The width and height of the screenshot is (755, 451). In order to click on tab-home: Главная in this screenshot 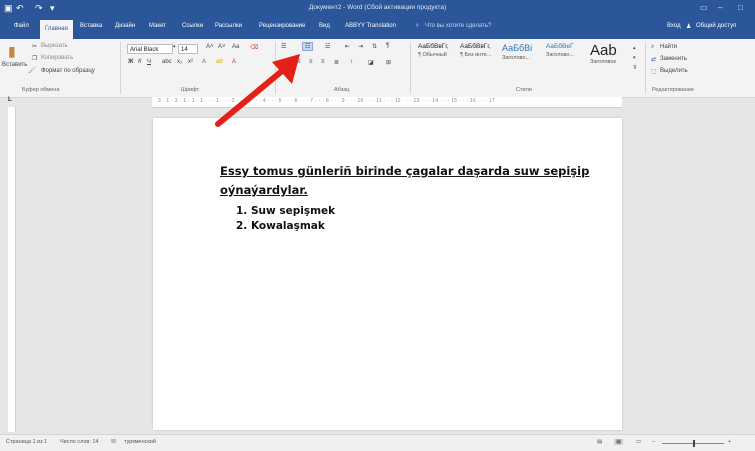, I will do `click(56, 29)`.